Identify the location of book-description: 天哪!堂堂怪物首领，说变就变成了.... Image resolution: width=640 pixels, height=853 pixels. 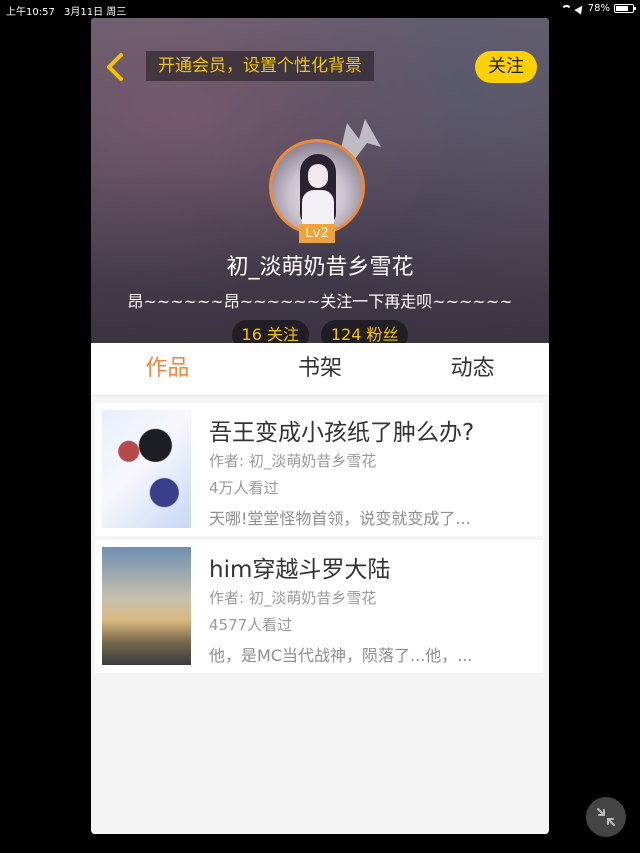
(340, 518).